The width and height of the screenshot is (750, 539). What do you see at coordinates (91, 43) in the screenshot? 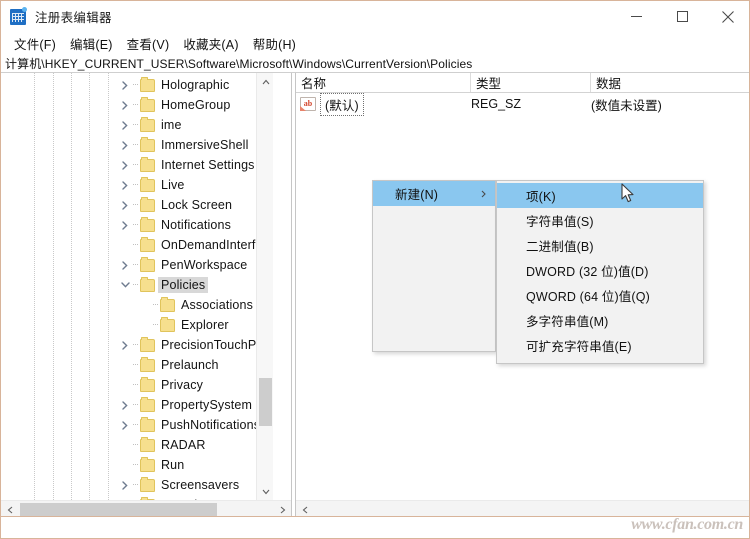
I see `menu-edit: 编辑(E)` at bounding box center [91, 43].